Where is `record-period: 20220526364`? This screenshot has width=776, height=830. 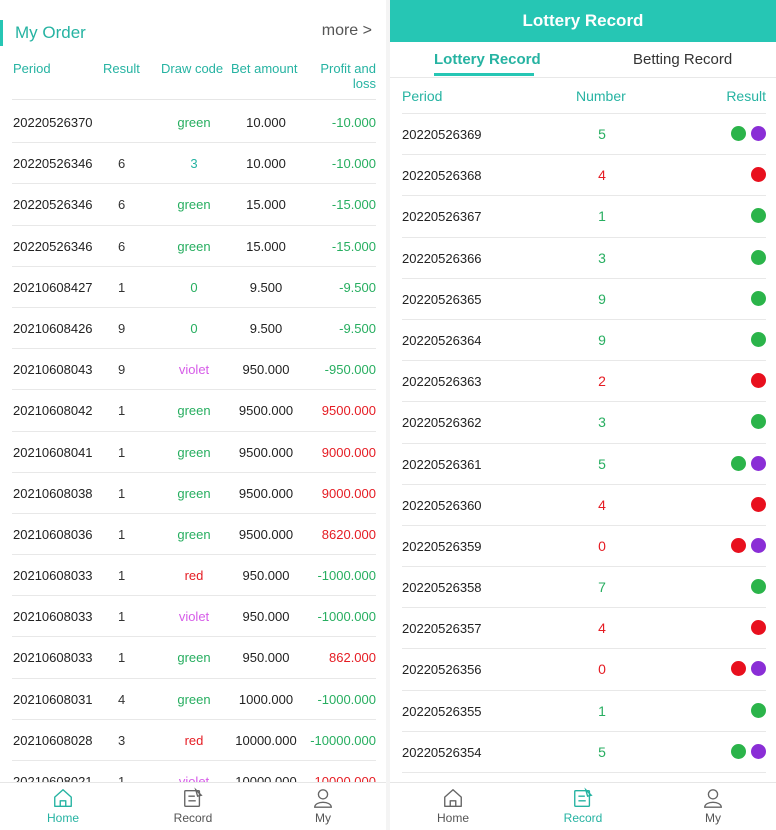
record-period: 20220526364 is located at coordinates (442, 340).